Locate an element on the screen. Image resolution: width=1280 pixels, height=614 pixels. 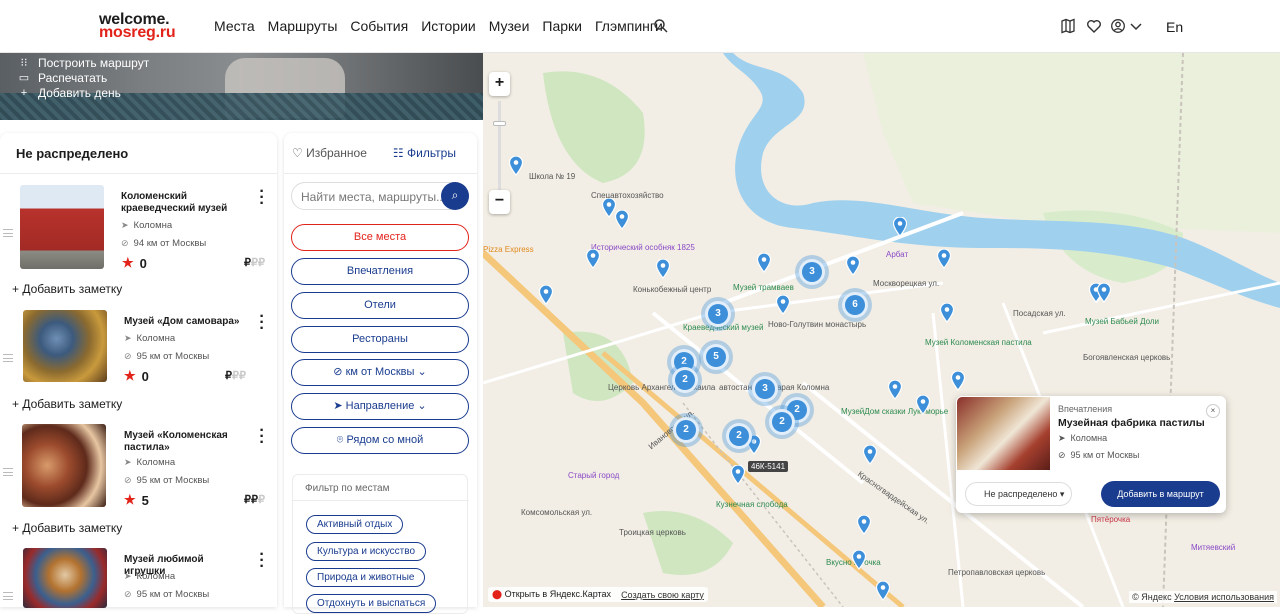
chip-culture-art: Культура и искусство is located at coordinates (366, 551).